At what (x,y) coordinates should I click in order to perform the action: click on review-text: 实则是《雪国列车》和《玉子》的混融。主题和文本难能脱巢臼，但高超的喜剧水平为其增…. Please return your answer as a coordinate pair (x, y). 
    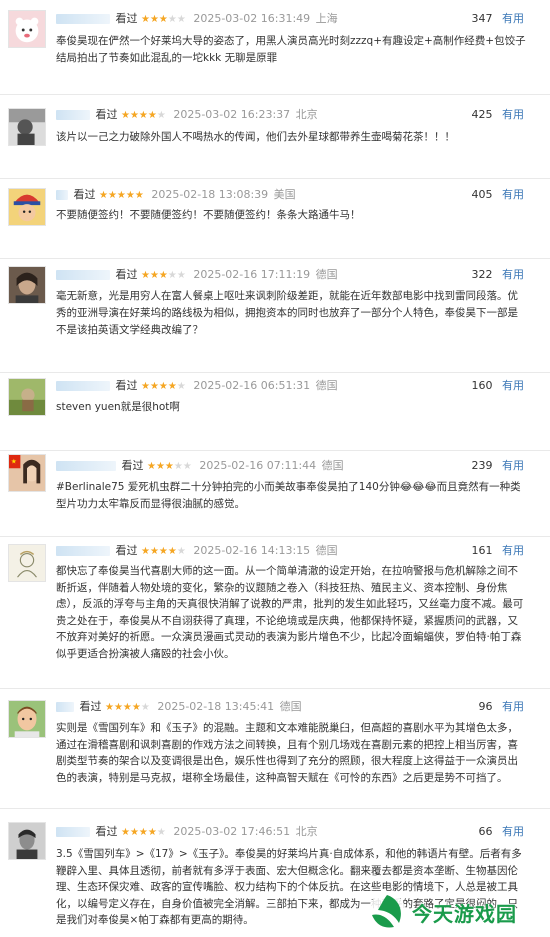
    Looking at the image, I should click on (287, 753).